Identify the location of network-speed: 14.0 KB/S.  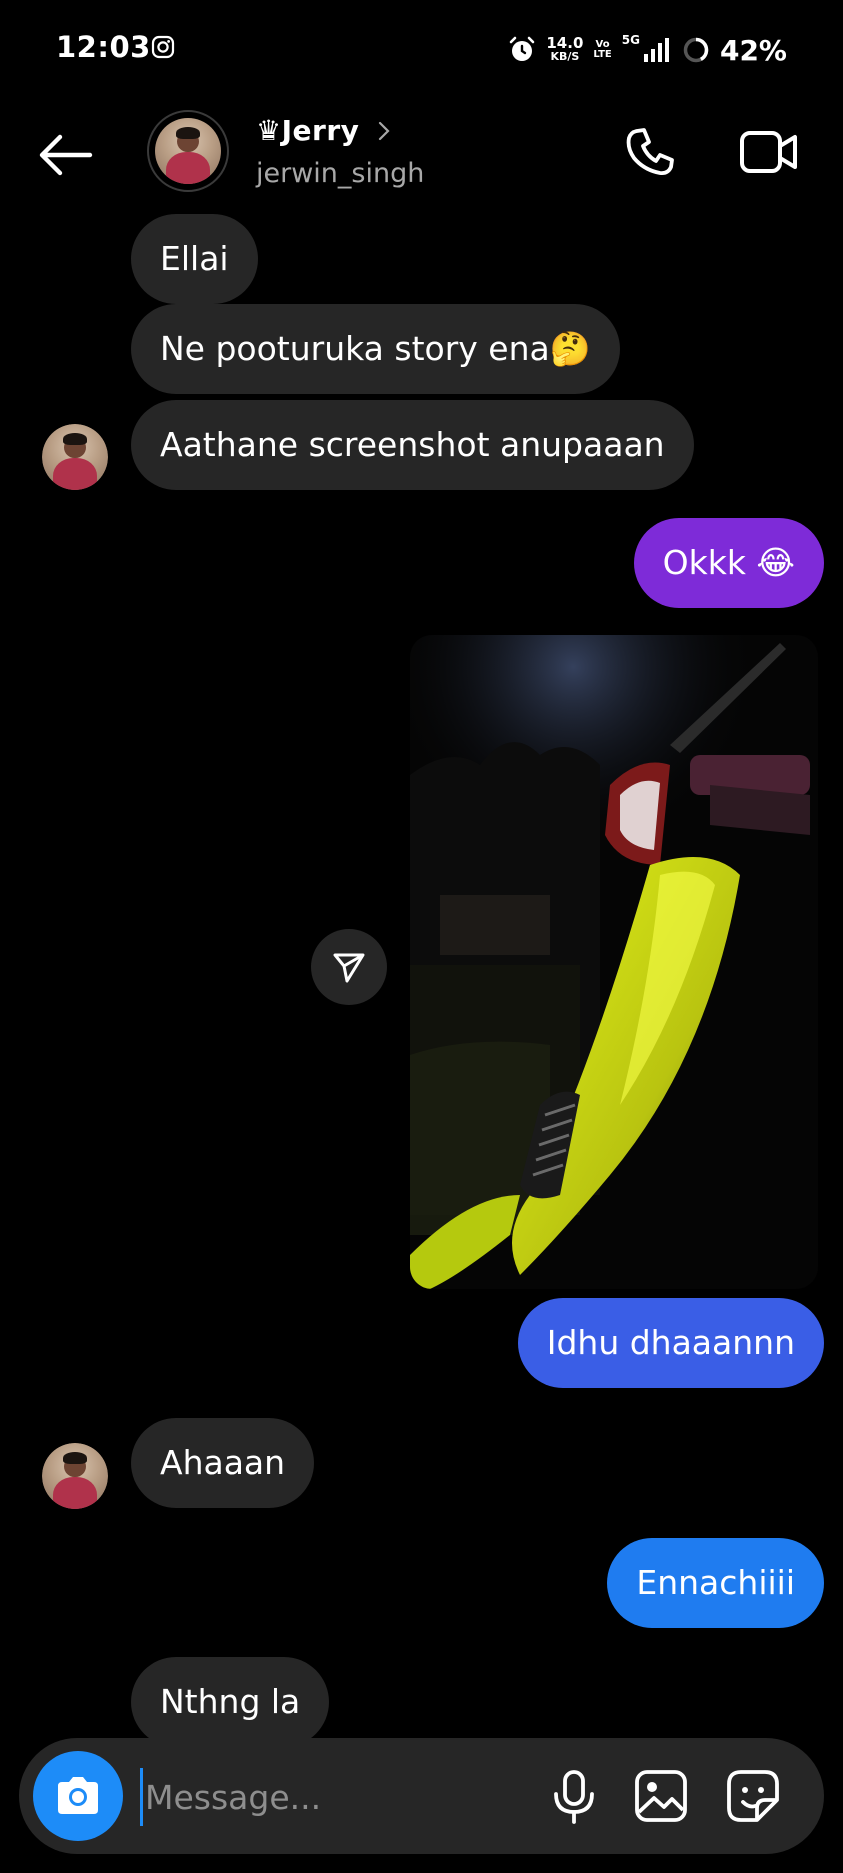
(564, 50).